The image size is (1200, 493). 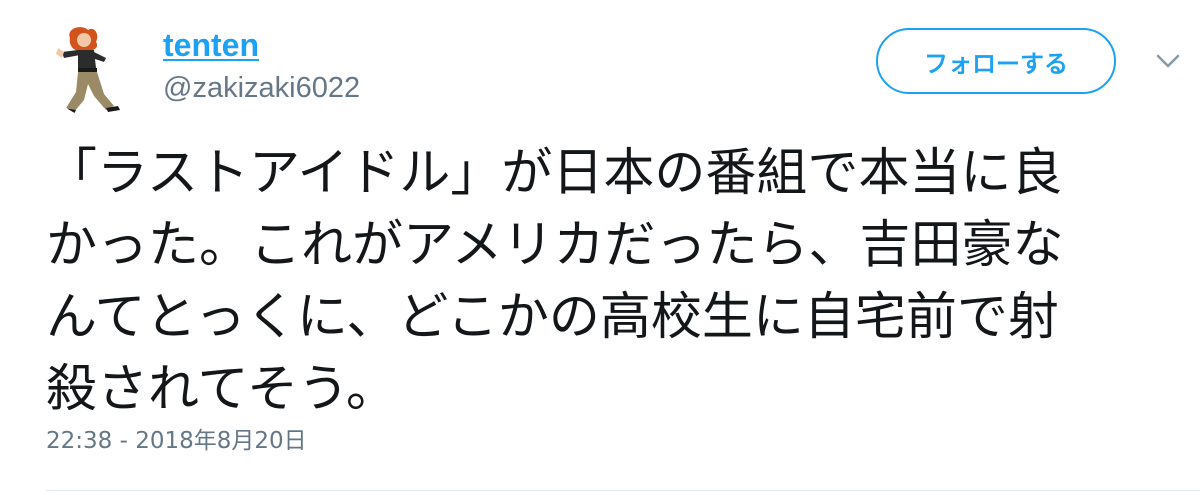 I want to click on tweet-text-line: 殺されてそう。, so click(x=221, y=389).